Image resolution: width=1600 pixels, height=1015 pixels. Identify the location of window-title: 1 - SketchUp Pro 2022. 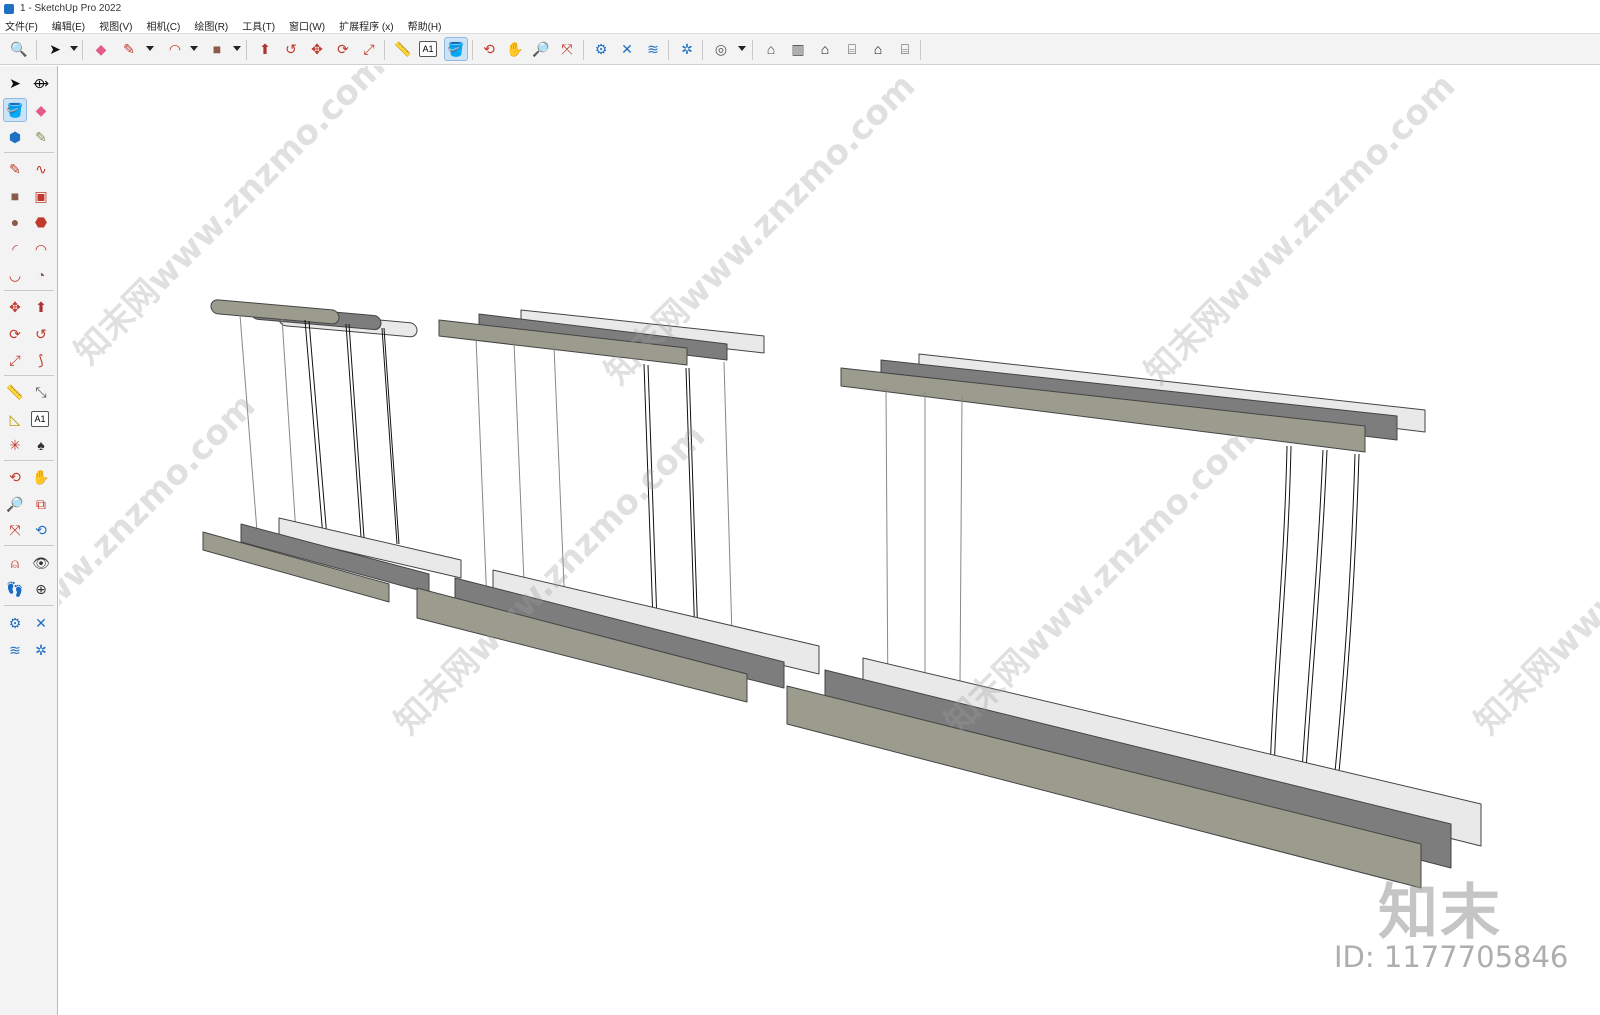
(71, 8).